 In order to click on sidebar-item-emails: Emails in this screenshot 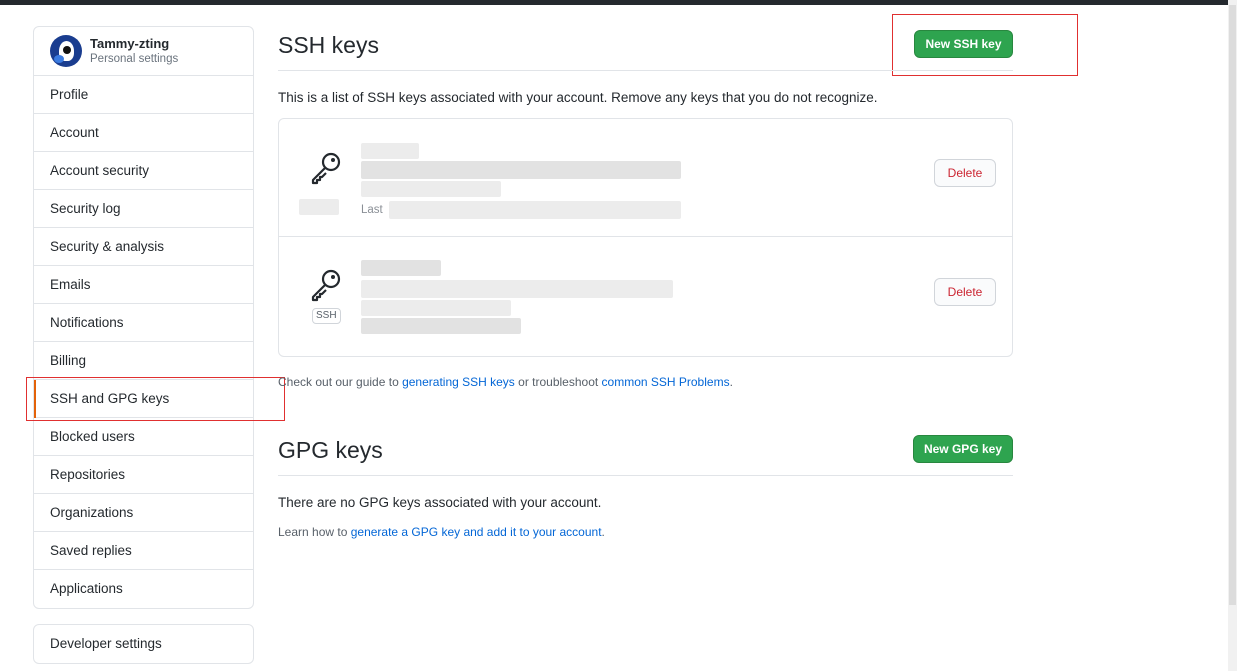, I will do `click(143, 285)`.